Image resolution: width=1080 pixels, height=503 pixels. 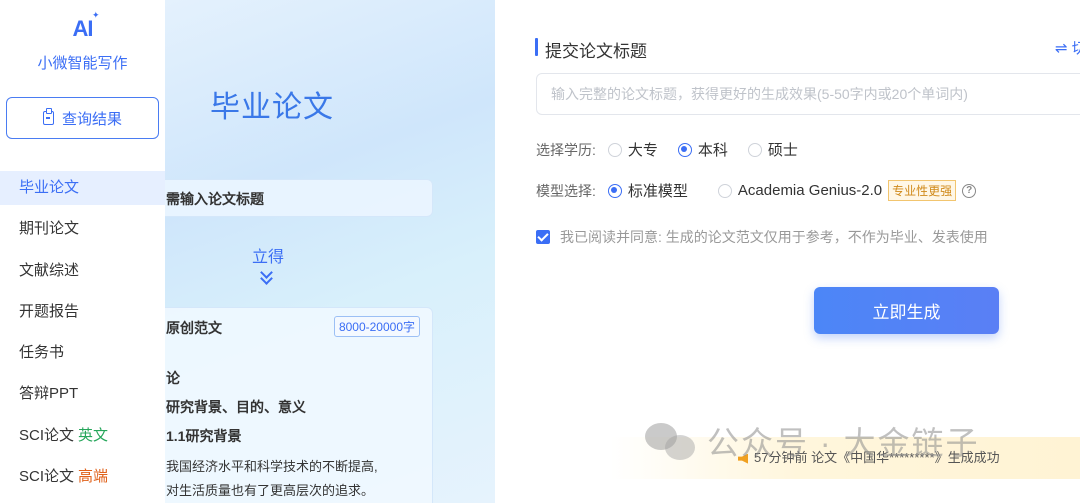 I want to click on radio-master: 硕士, so click(x=772, y=149).